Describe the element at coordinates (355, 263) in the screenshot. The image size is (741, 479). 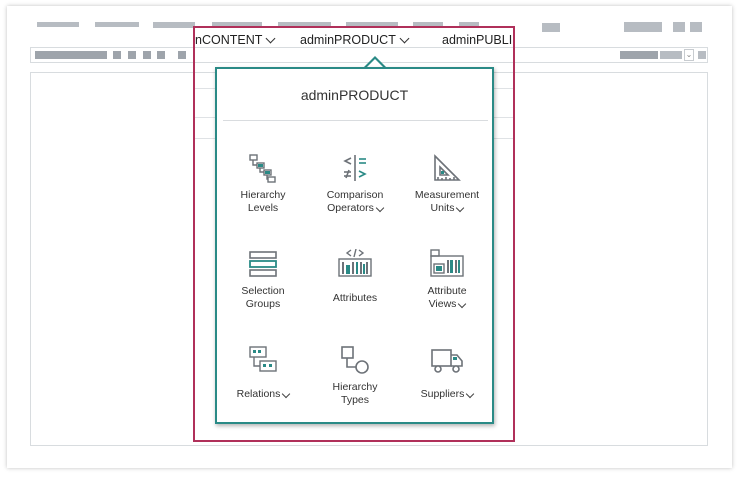
I see `attributes-icon` at that location.